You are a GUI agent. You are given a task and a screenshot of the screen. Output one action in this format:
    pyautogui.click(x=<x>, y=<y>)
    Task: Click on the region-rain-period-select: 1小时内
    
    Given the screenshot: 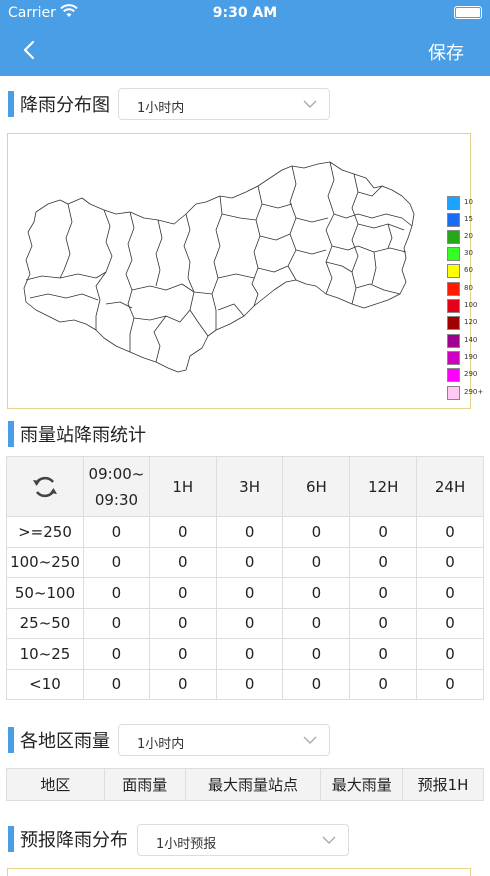 What is the action you would take?
    pyautogui.click(x=224, y=740)
    